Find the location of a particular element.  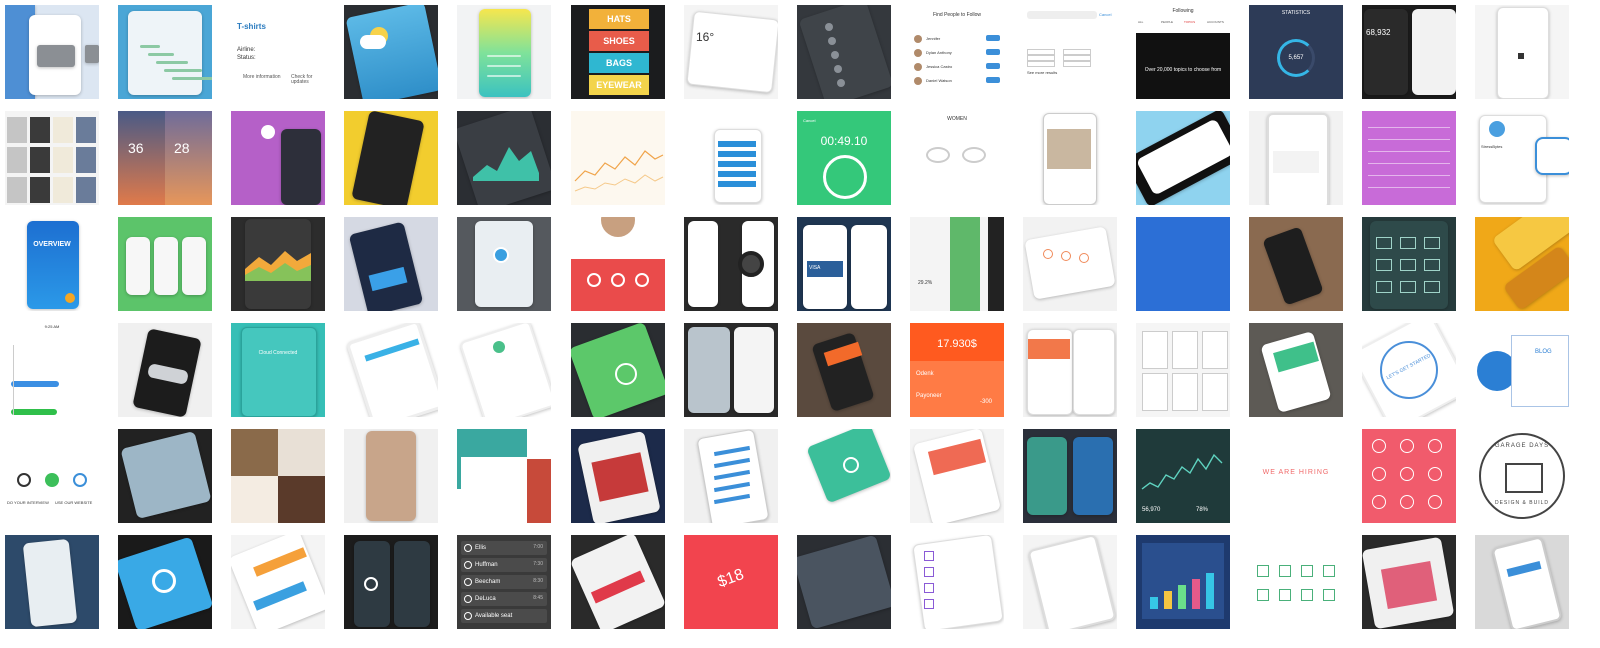

thumbnail-watch-app is located at coordinates (731, 264).